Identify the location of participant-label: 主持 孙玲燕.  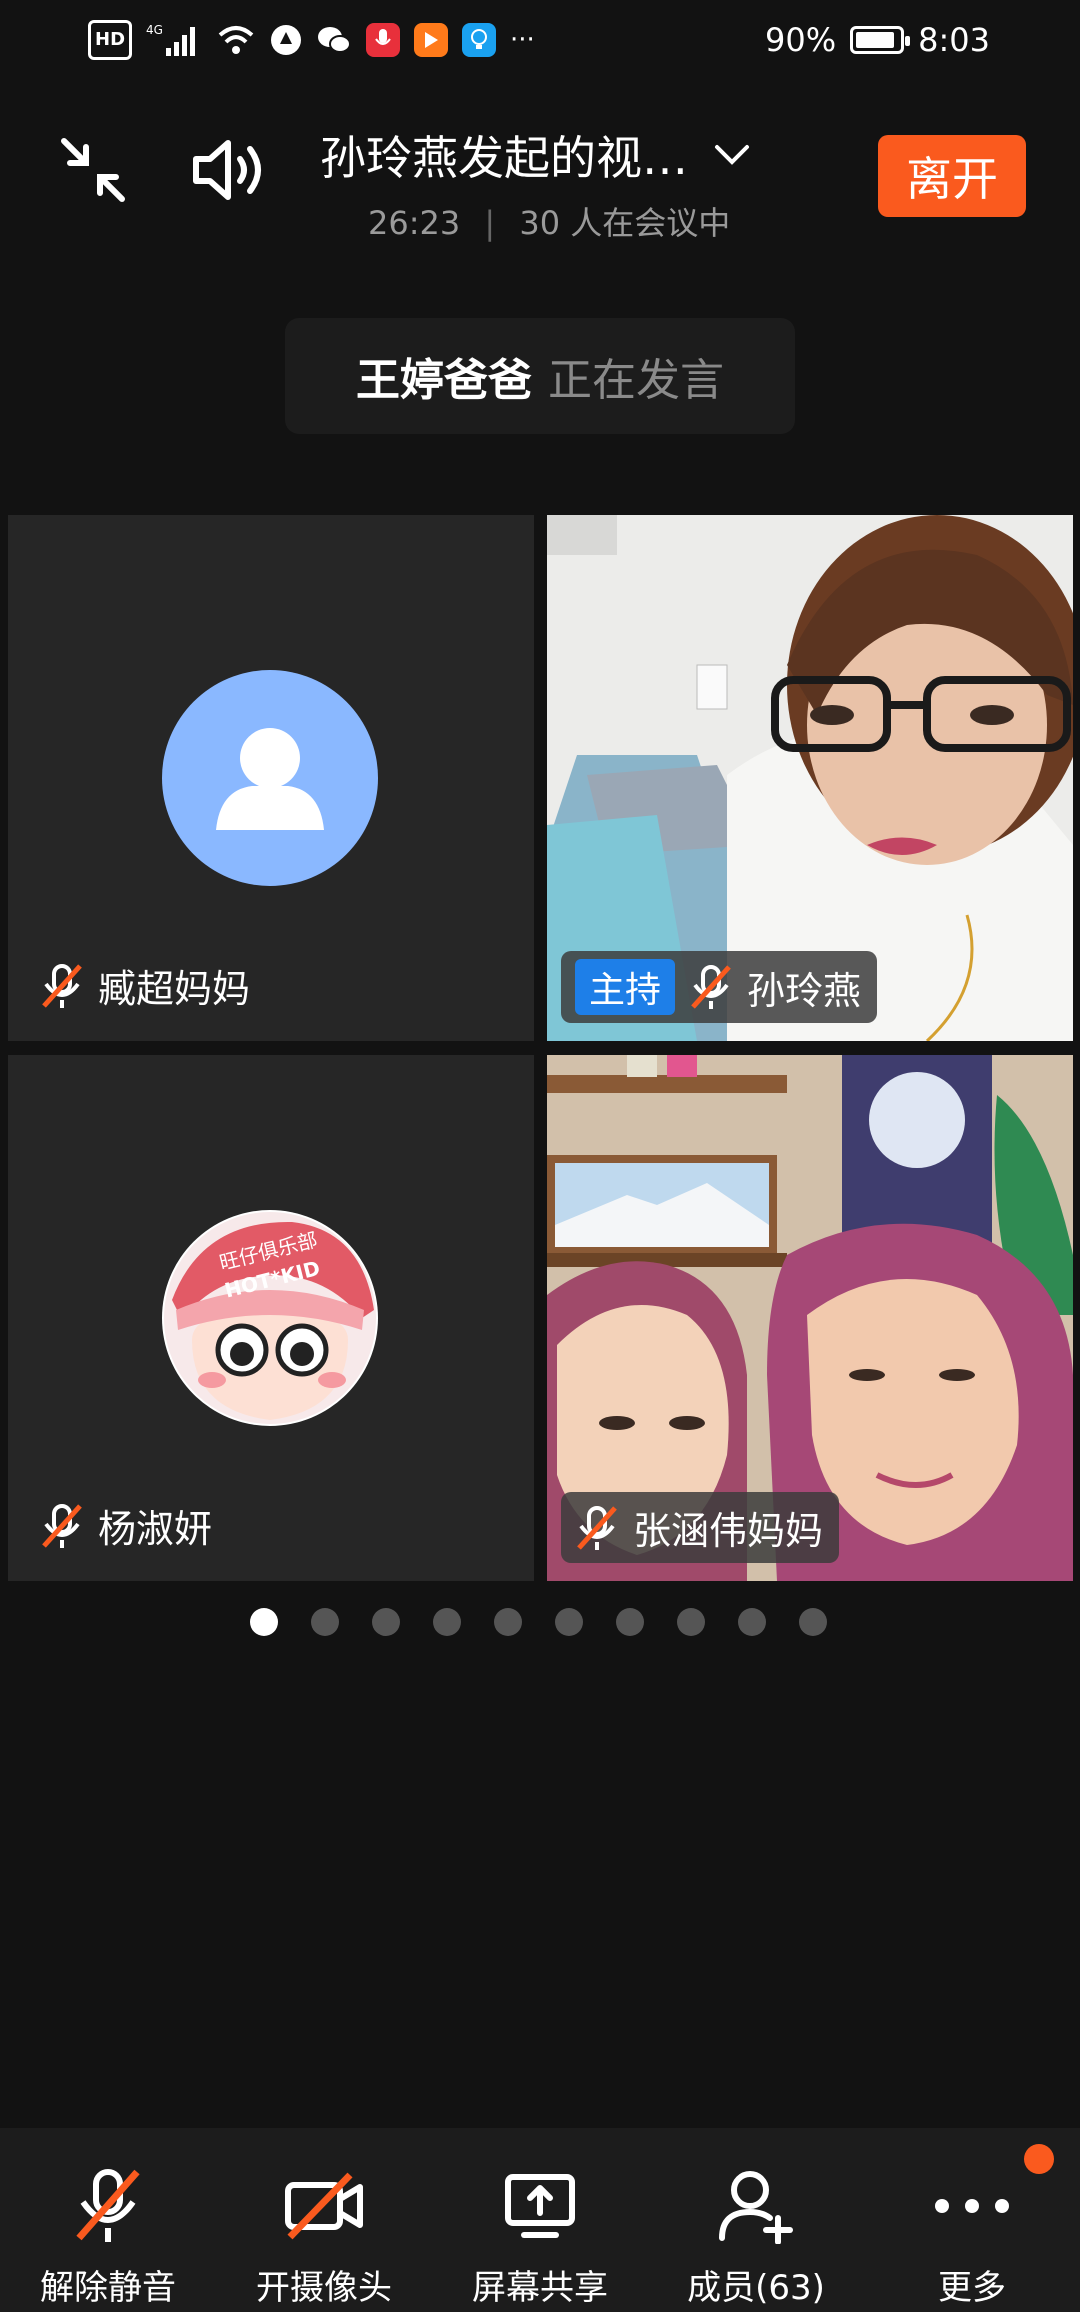
(719, 987).